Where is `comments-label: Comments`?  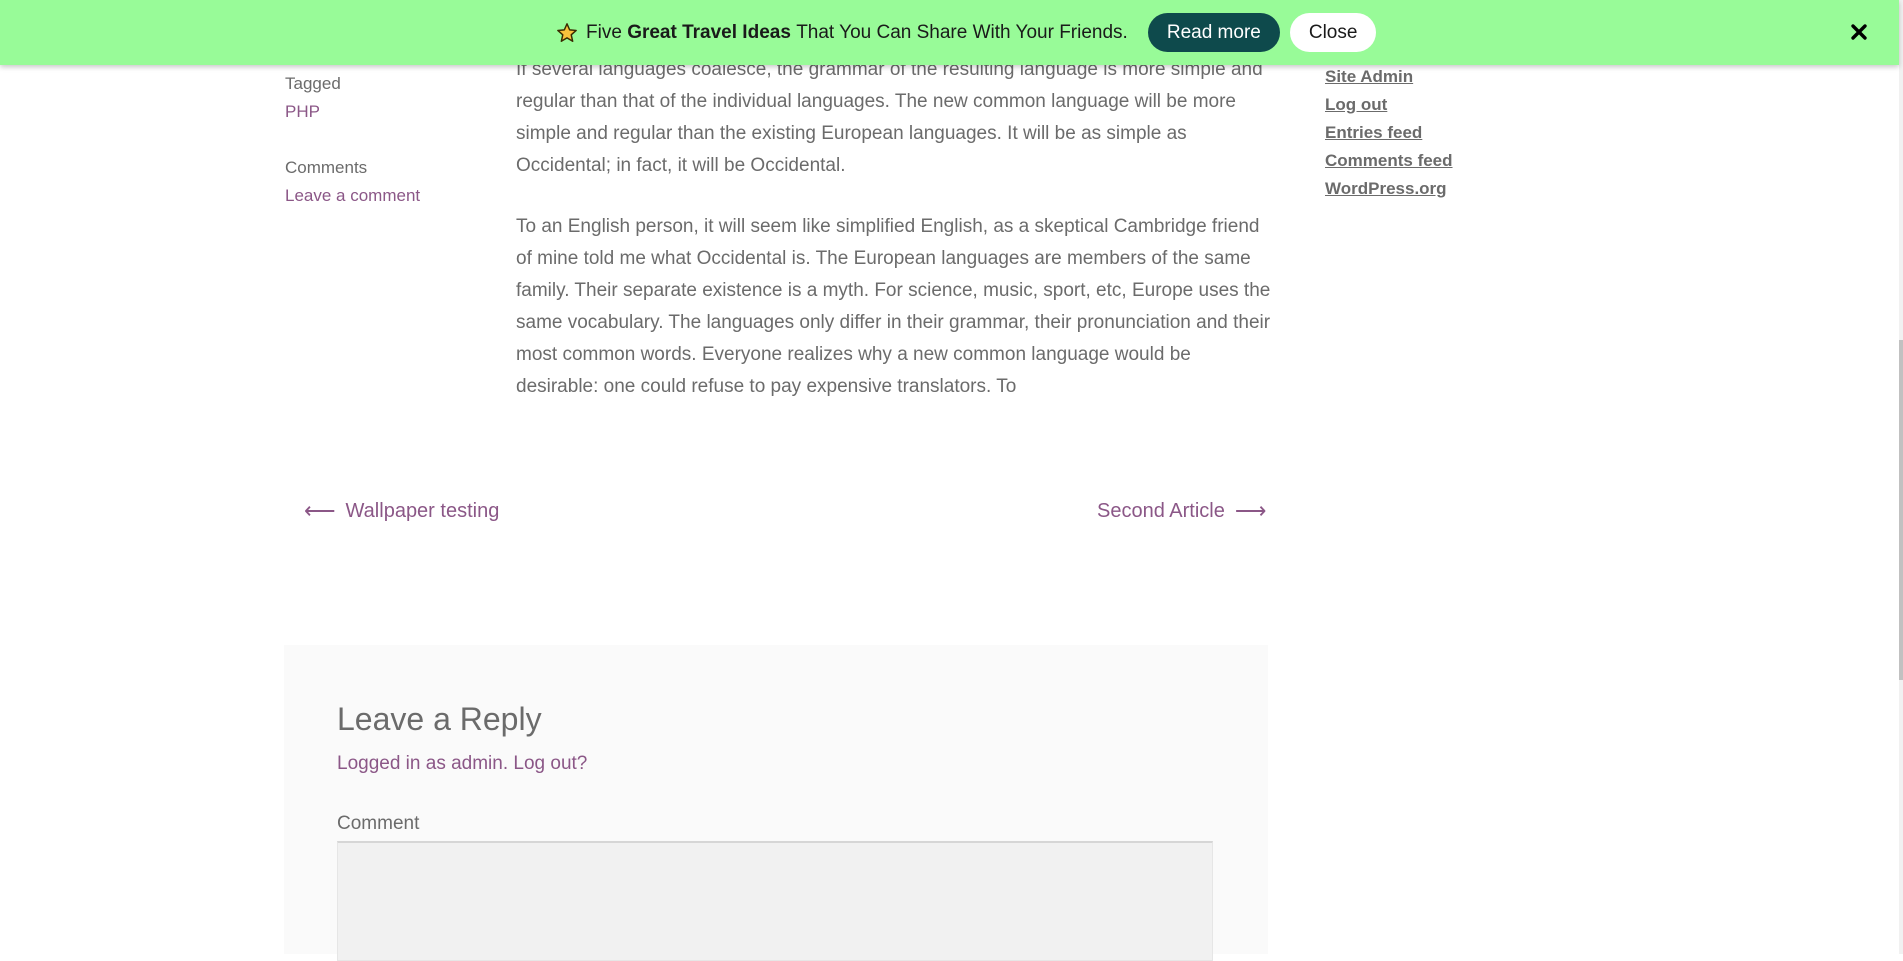 comments-label: Comments is located at coordinates (326, 167).